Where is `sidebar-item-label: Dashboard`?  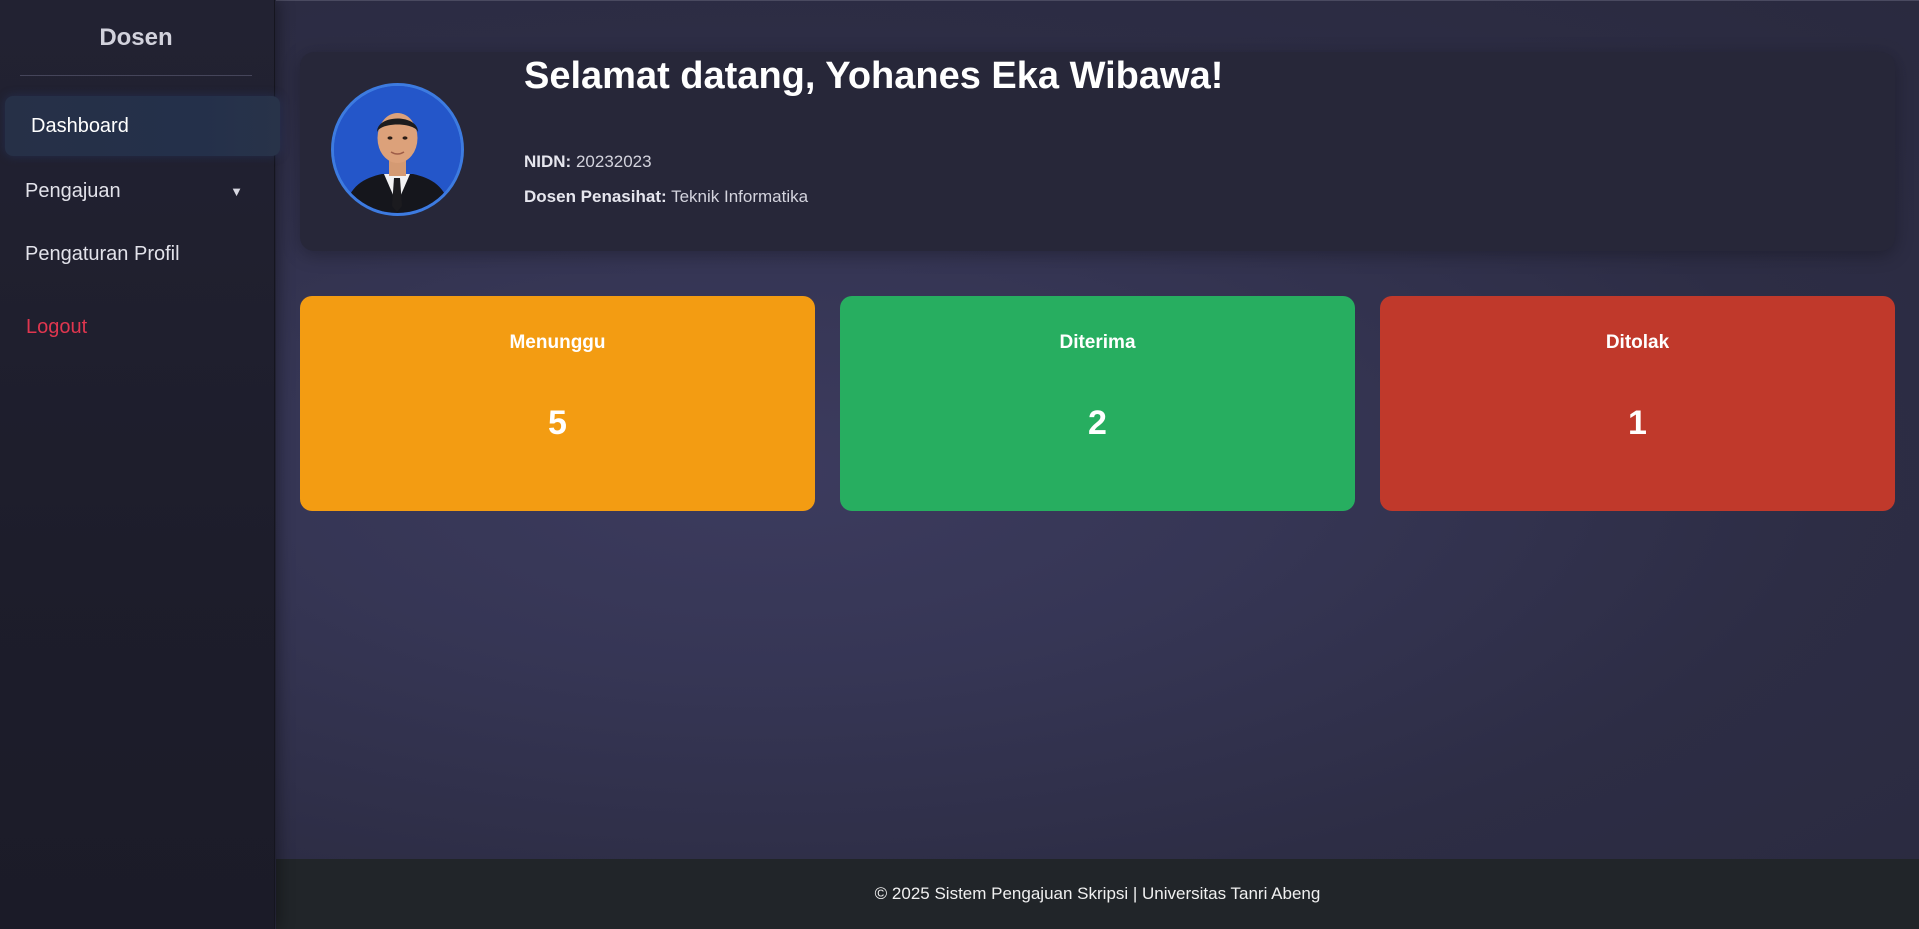
sidebar-item-label: Dashboard is located at coordinates (80, 125).